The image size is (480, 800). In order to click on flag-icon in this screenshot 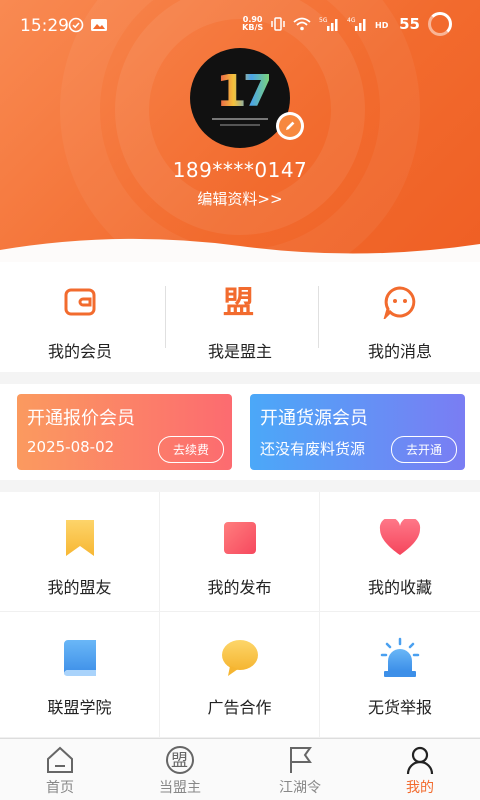, I will do `click(300, 760)`.